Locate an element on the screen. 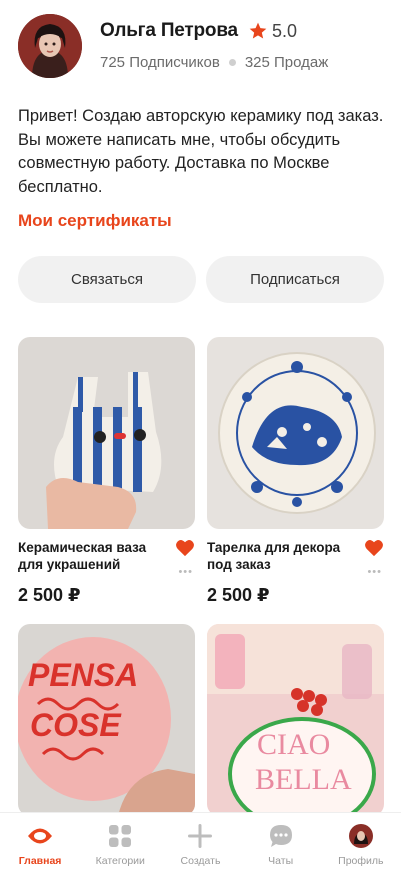 The width and height of the screenshot is (401, 884). tab-create: Создать is located at coordinates (200, 853).